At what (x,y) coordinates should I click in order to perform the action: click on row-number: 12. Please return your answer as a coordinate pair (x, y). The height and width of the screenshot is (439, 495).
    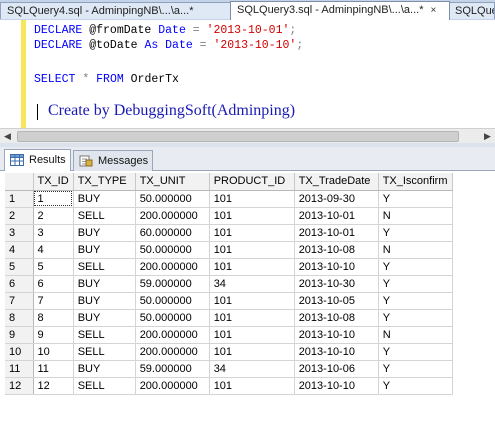
    Looking at the image, I should click on (19, 386).